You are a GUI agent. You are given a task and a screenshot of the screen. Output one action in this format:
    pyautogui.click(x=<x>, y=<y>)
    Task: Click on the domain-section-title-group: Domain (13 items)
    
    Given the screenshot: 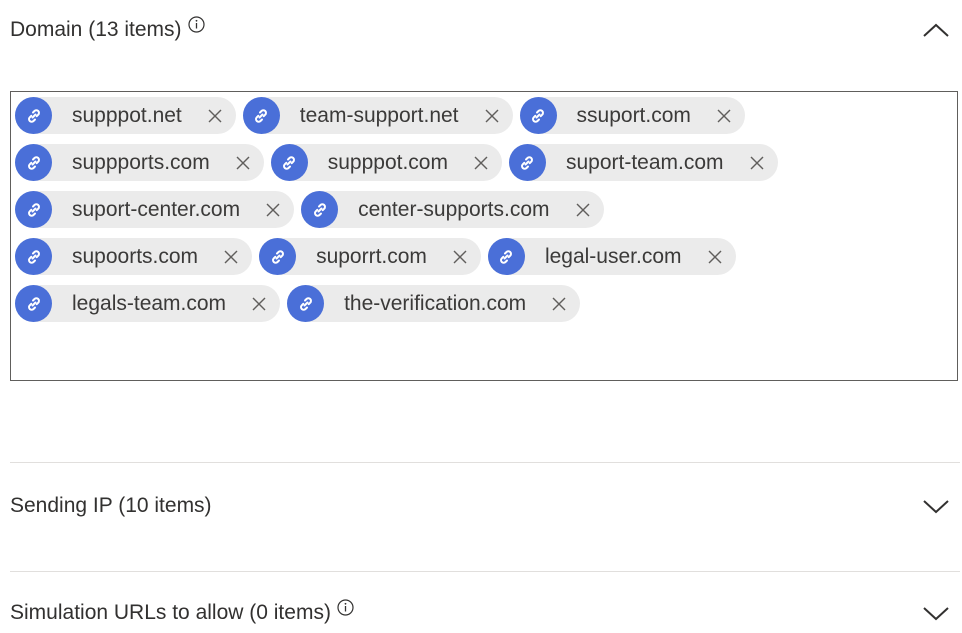 What is the action you would take?
    pyautogui.click(x=107, y=28)
    